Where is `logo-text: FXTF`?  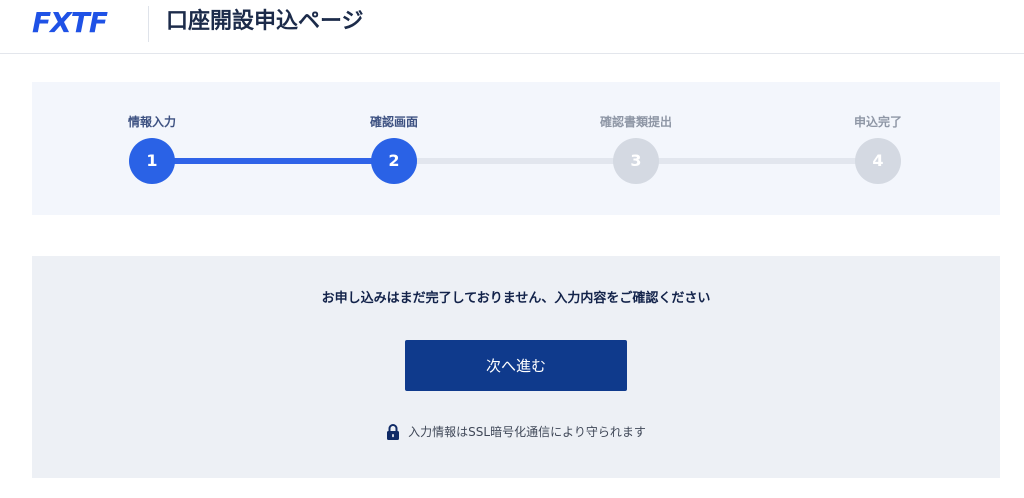
logo-text: FXTF is located at coordinates (70, 22).